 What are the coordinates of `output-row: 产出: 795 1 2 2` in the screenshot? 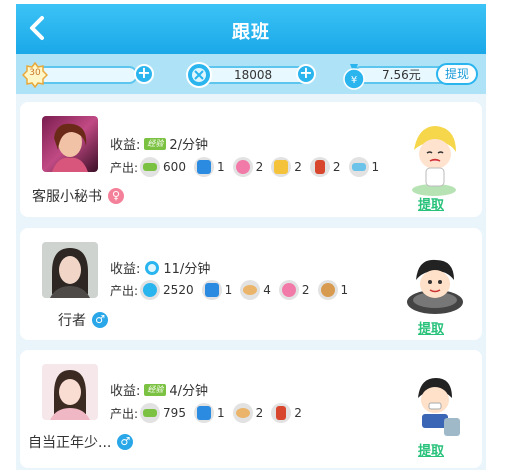 It's located at (210, 413).